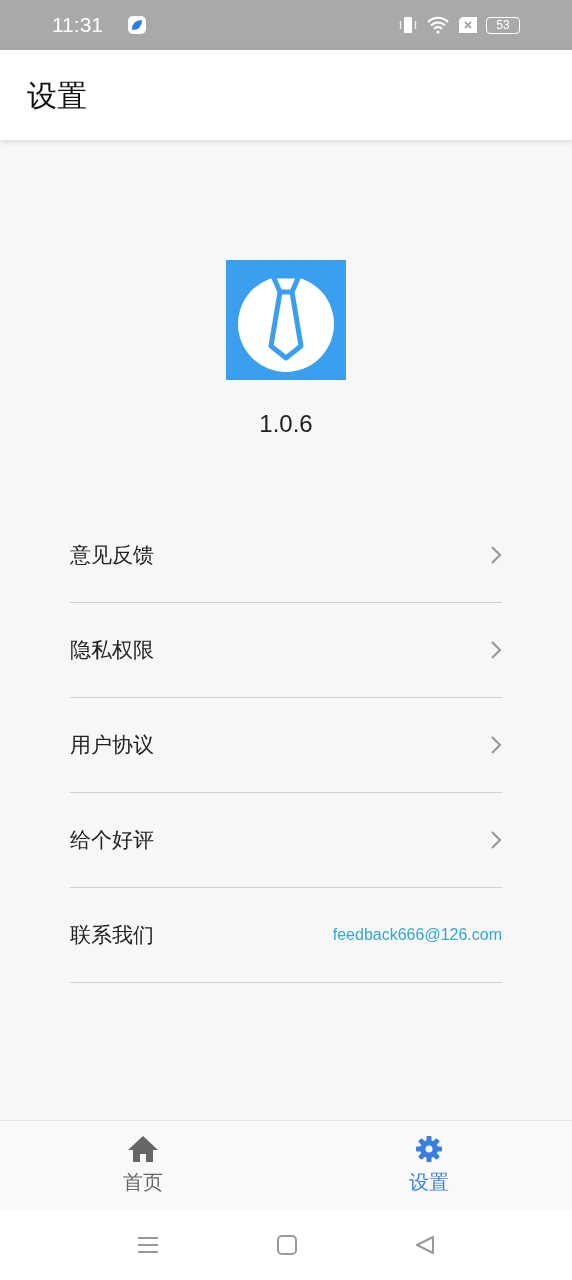 This screenshot has width=572, height=1280. Describe the element at coordinates (148, 1245) in the screenshot. I see `menu-icon` at that location.